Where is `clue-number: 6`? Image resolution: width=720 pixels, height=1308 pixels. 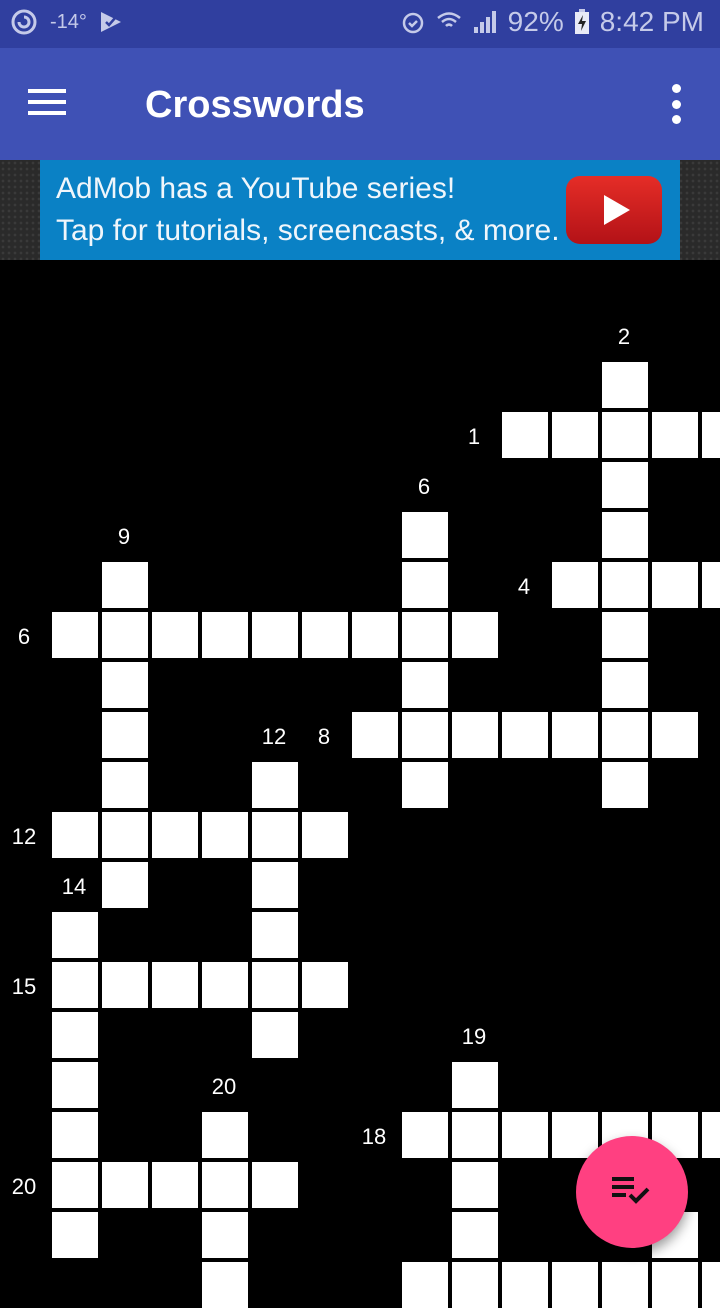 clue-number: 6 is located at coordinates (424, 486).